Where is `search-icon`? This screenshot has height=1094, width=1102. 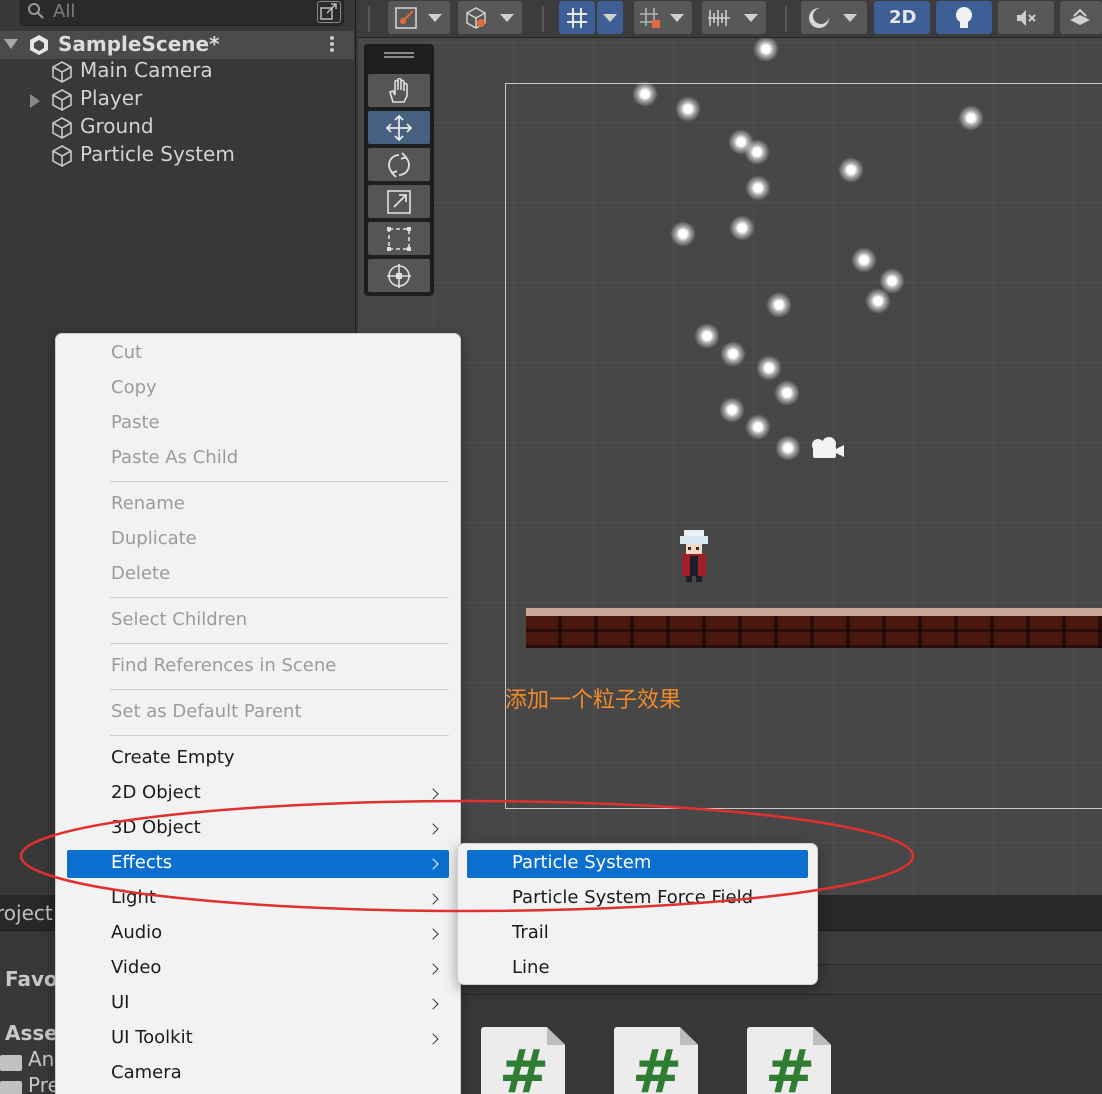 search-icon is located at coordinates (36, 11).